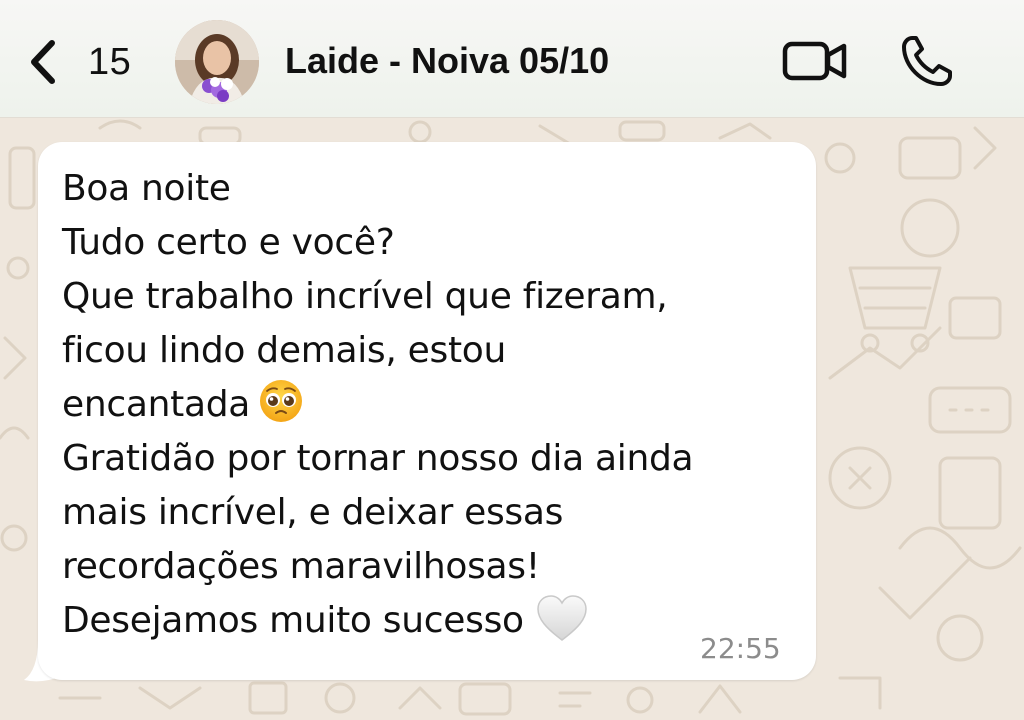 The height and width of the screenshot is (720, 1024). I want to click on message-line: encantada, so click(156, 404).